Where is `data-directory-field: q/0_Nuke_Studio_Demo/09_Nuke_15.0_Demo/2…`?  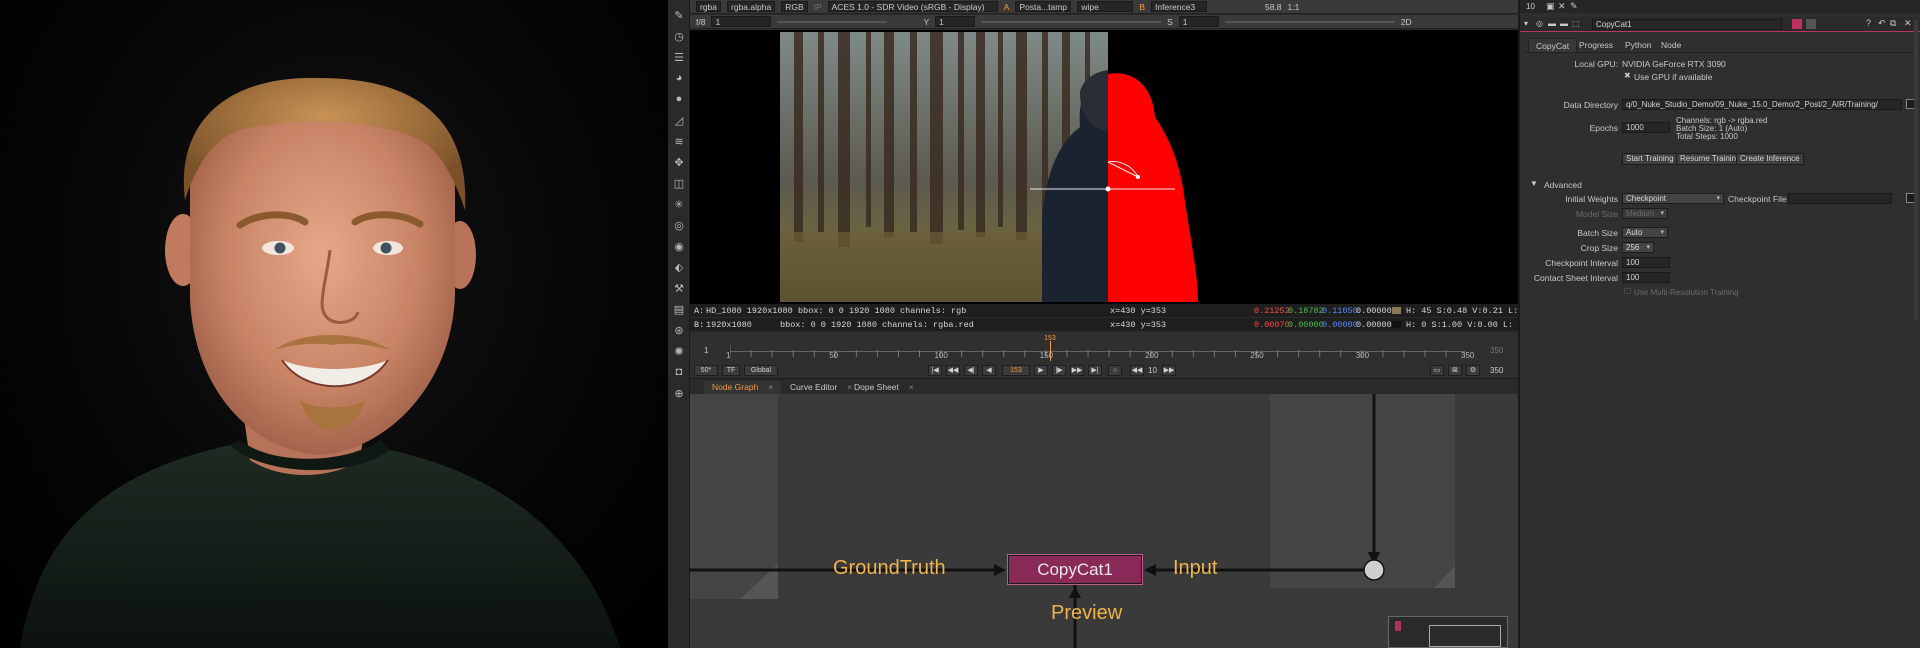
data-directory-field: q/0_Nuke_Studio_Demo/09_Nuke_15.0_Demo/2… is located at coordinates (1762, 104).